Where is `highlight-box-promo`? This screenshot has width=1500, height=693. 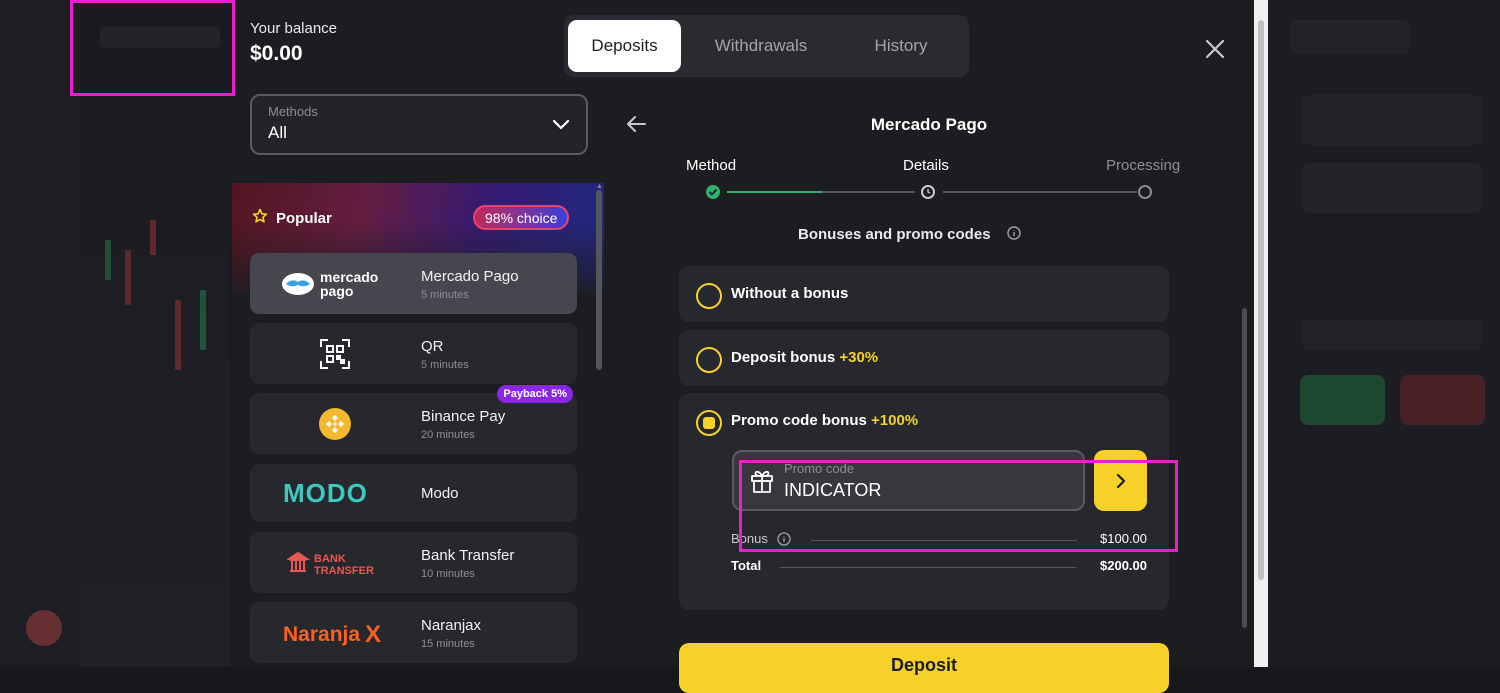
highlight-box-promo is located at coordinates (958, 506).